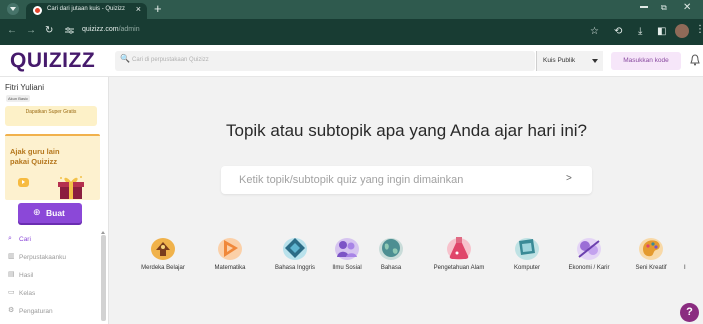 This screenshot has height=324, width=703. What do you see at coordinates (618, 31) in the screenshot?
I see `extensions-icon: ⟲` at bounding box center [618, 31].